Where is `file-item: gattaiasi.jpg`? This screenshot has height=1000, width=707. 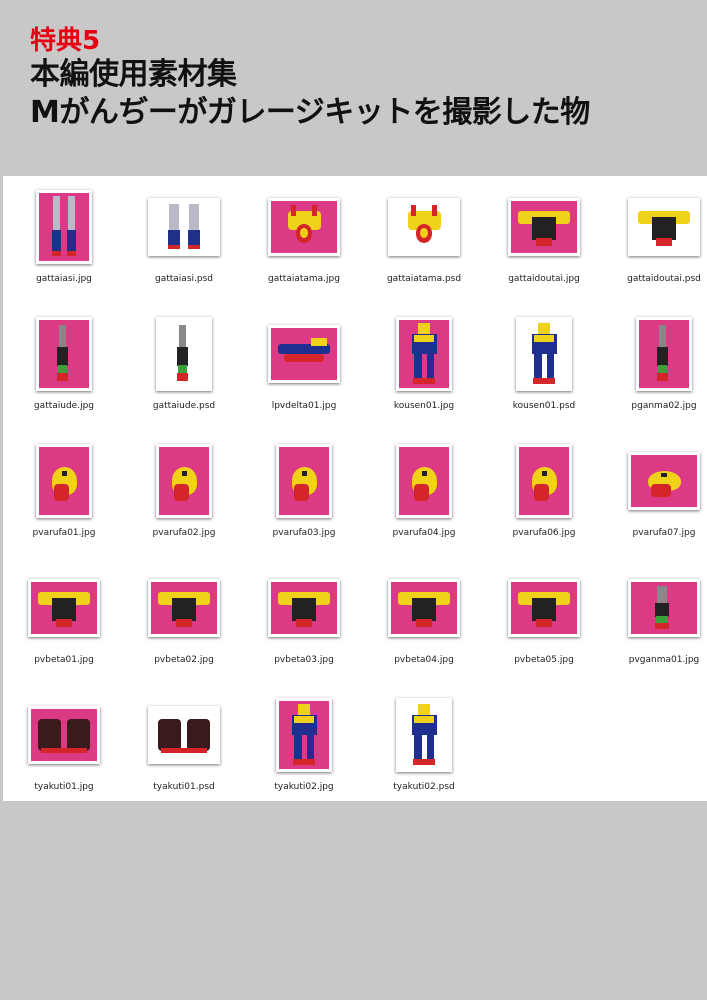
file-item: gattaiasi.jpg is located at coordinates (64, 245).